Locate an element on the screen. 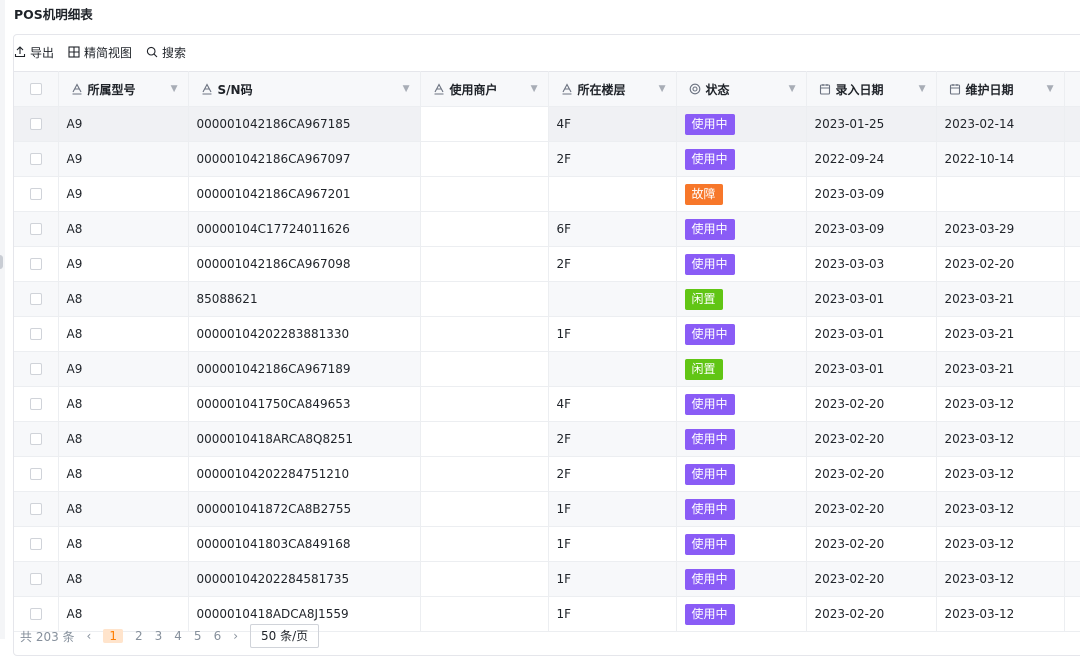 Image resolution: width=1080 pixels, height=656 pixels. cell-maint-date: 2023-03-29 is located at coordinates (1000, 229).